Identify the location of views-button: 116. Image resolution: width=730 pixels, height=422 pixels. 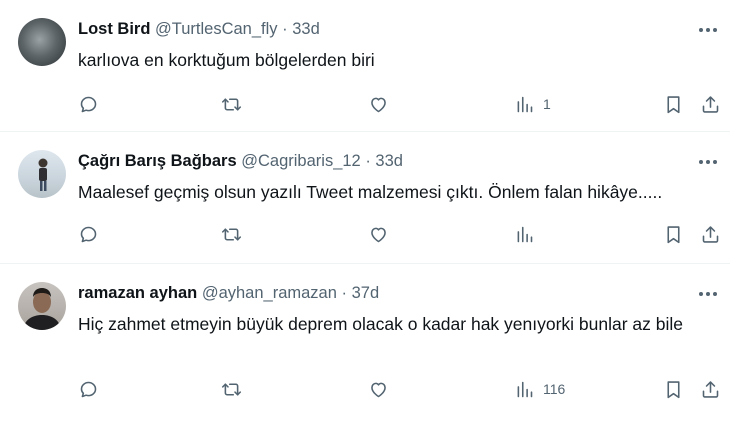
(539, 389).